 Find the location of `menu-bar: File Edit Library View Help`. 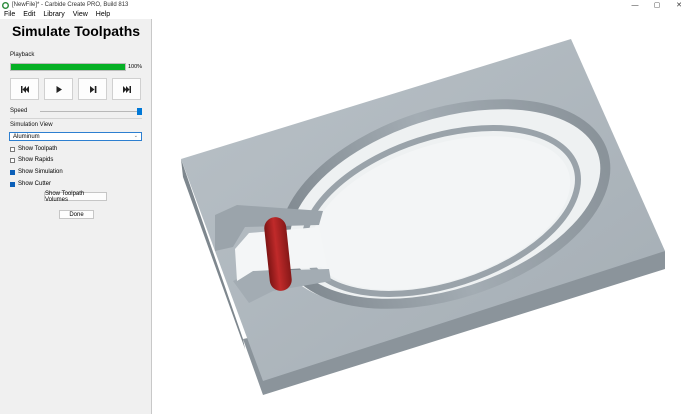

menu-bar: File Edit Library View Help is located at coordinates (345, 14).